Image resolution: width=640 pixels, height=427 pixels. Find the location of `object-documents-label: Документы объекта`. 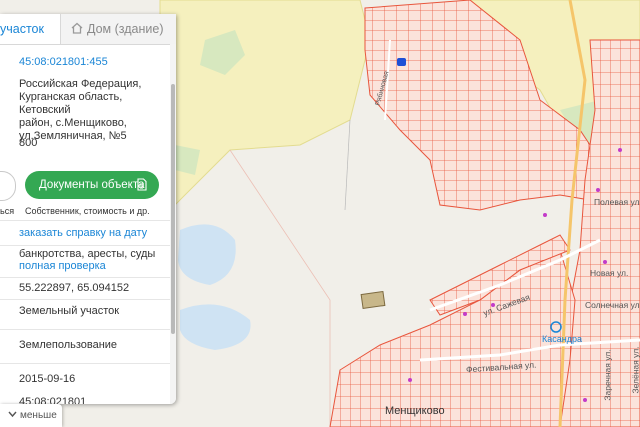

object-documents-label: Документы объекта is located at coordinates (92, 185).